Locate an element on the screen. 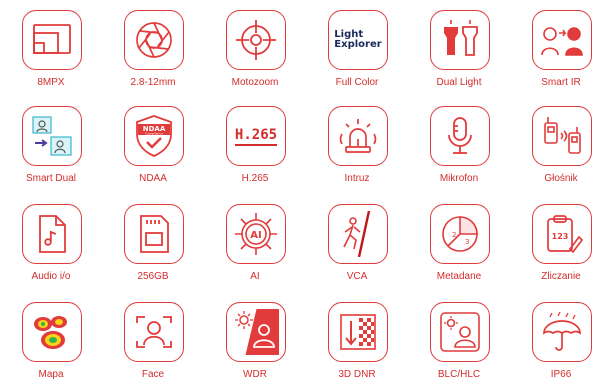 The width and height of the screenshot is (611, 392). vca-intruder-icon is located at coordinates (357, 234).